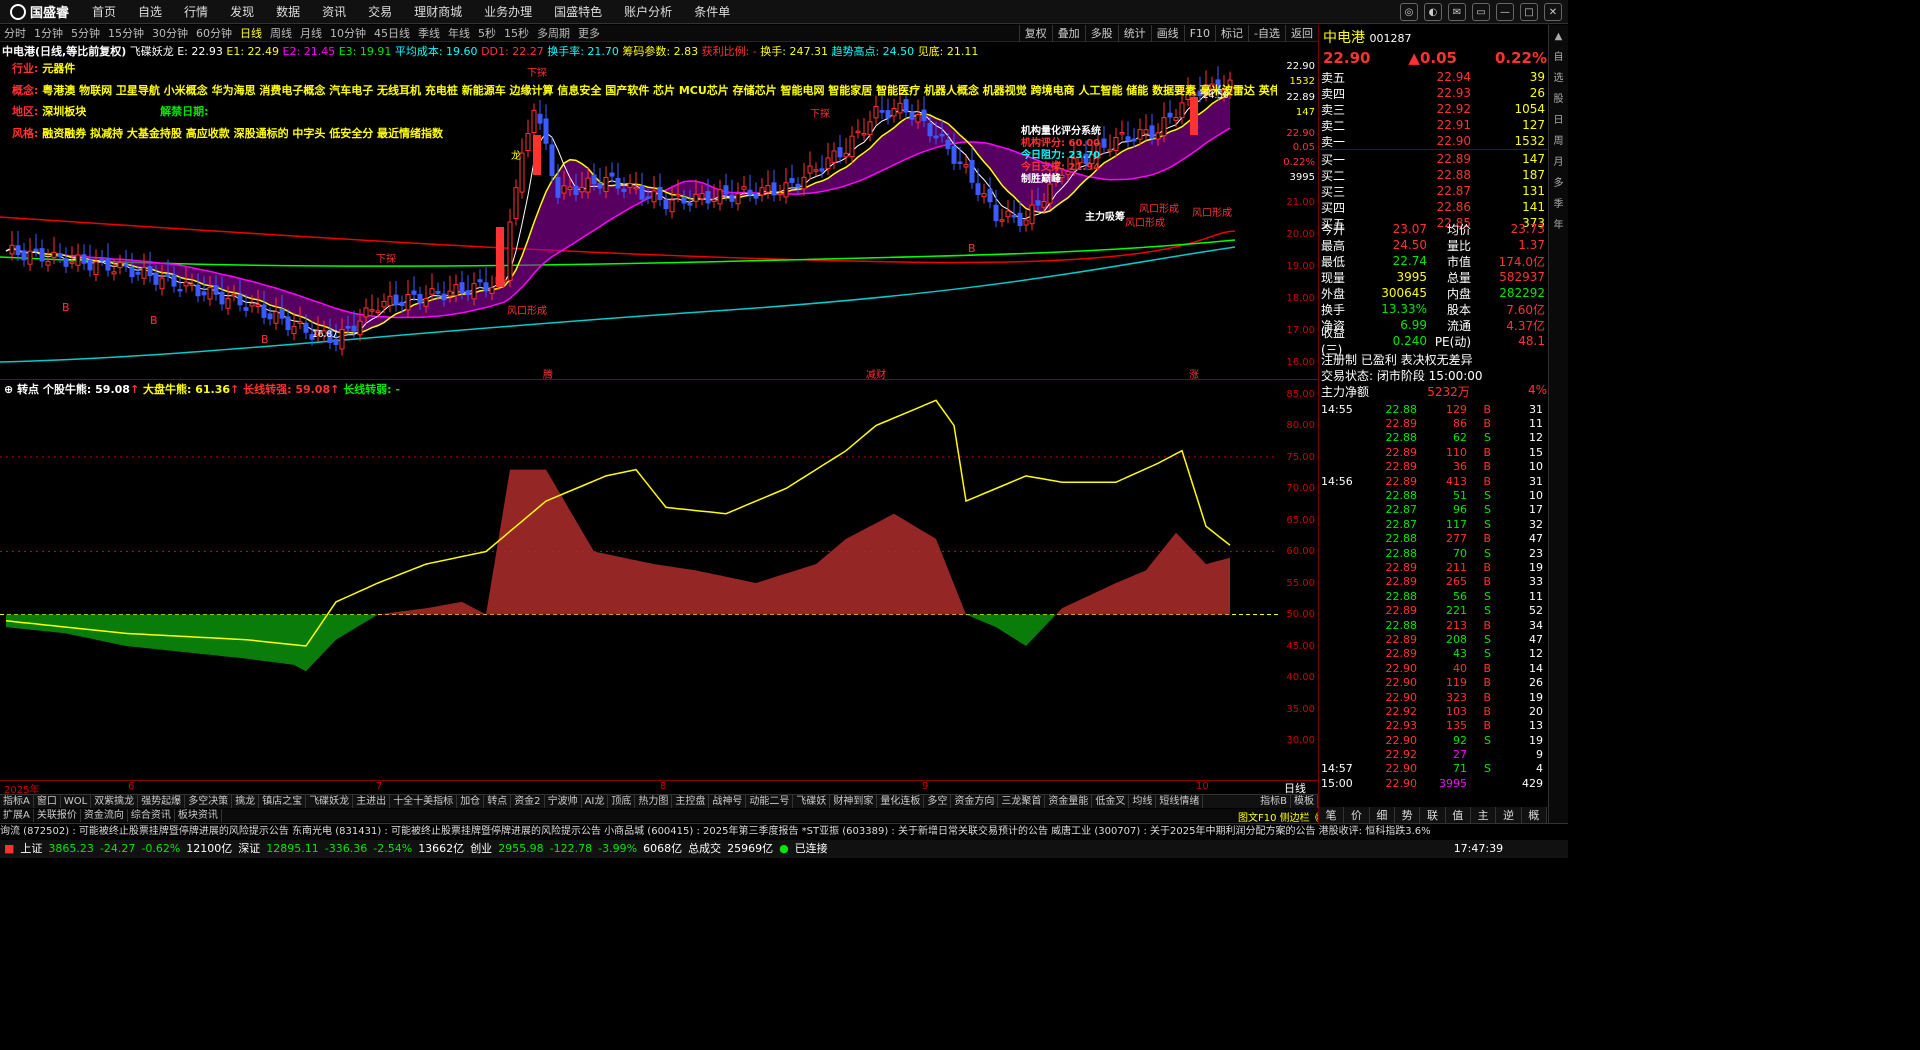  What do you see at coordinates (1529, 12) in the screenshot?
I see `maximize-icon: □` at bounding box center [1529, 12].